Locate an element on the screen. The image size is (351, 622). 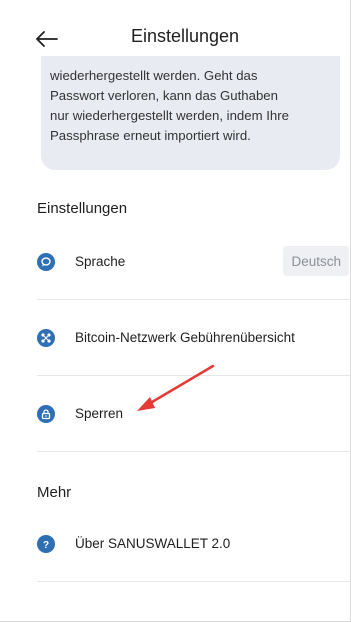
settings-item-lock: Sperren is located at coordinates (193, 414).